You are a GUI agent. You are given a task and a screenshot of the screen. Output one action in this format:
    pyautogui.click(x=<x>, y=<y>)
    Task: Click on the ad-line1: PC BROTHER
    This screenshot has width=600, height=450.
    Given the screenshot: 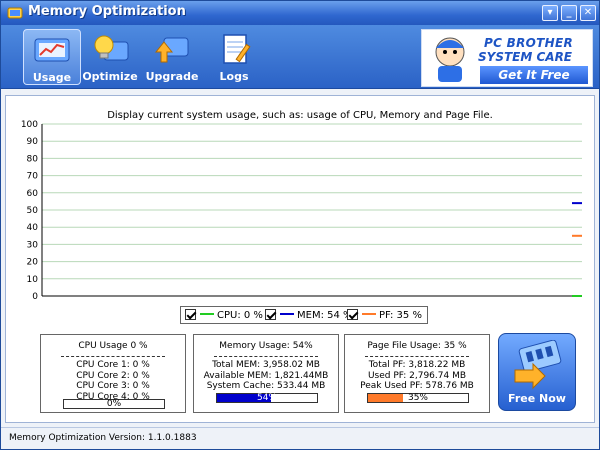 What is the action you would take?
    pyautogui.click(x=529, y=43)
    